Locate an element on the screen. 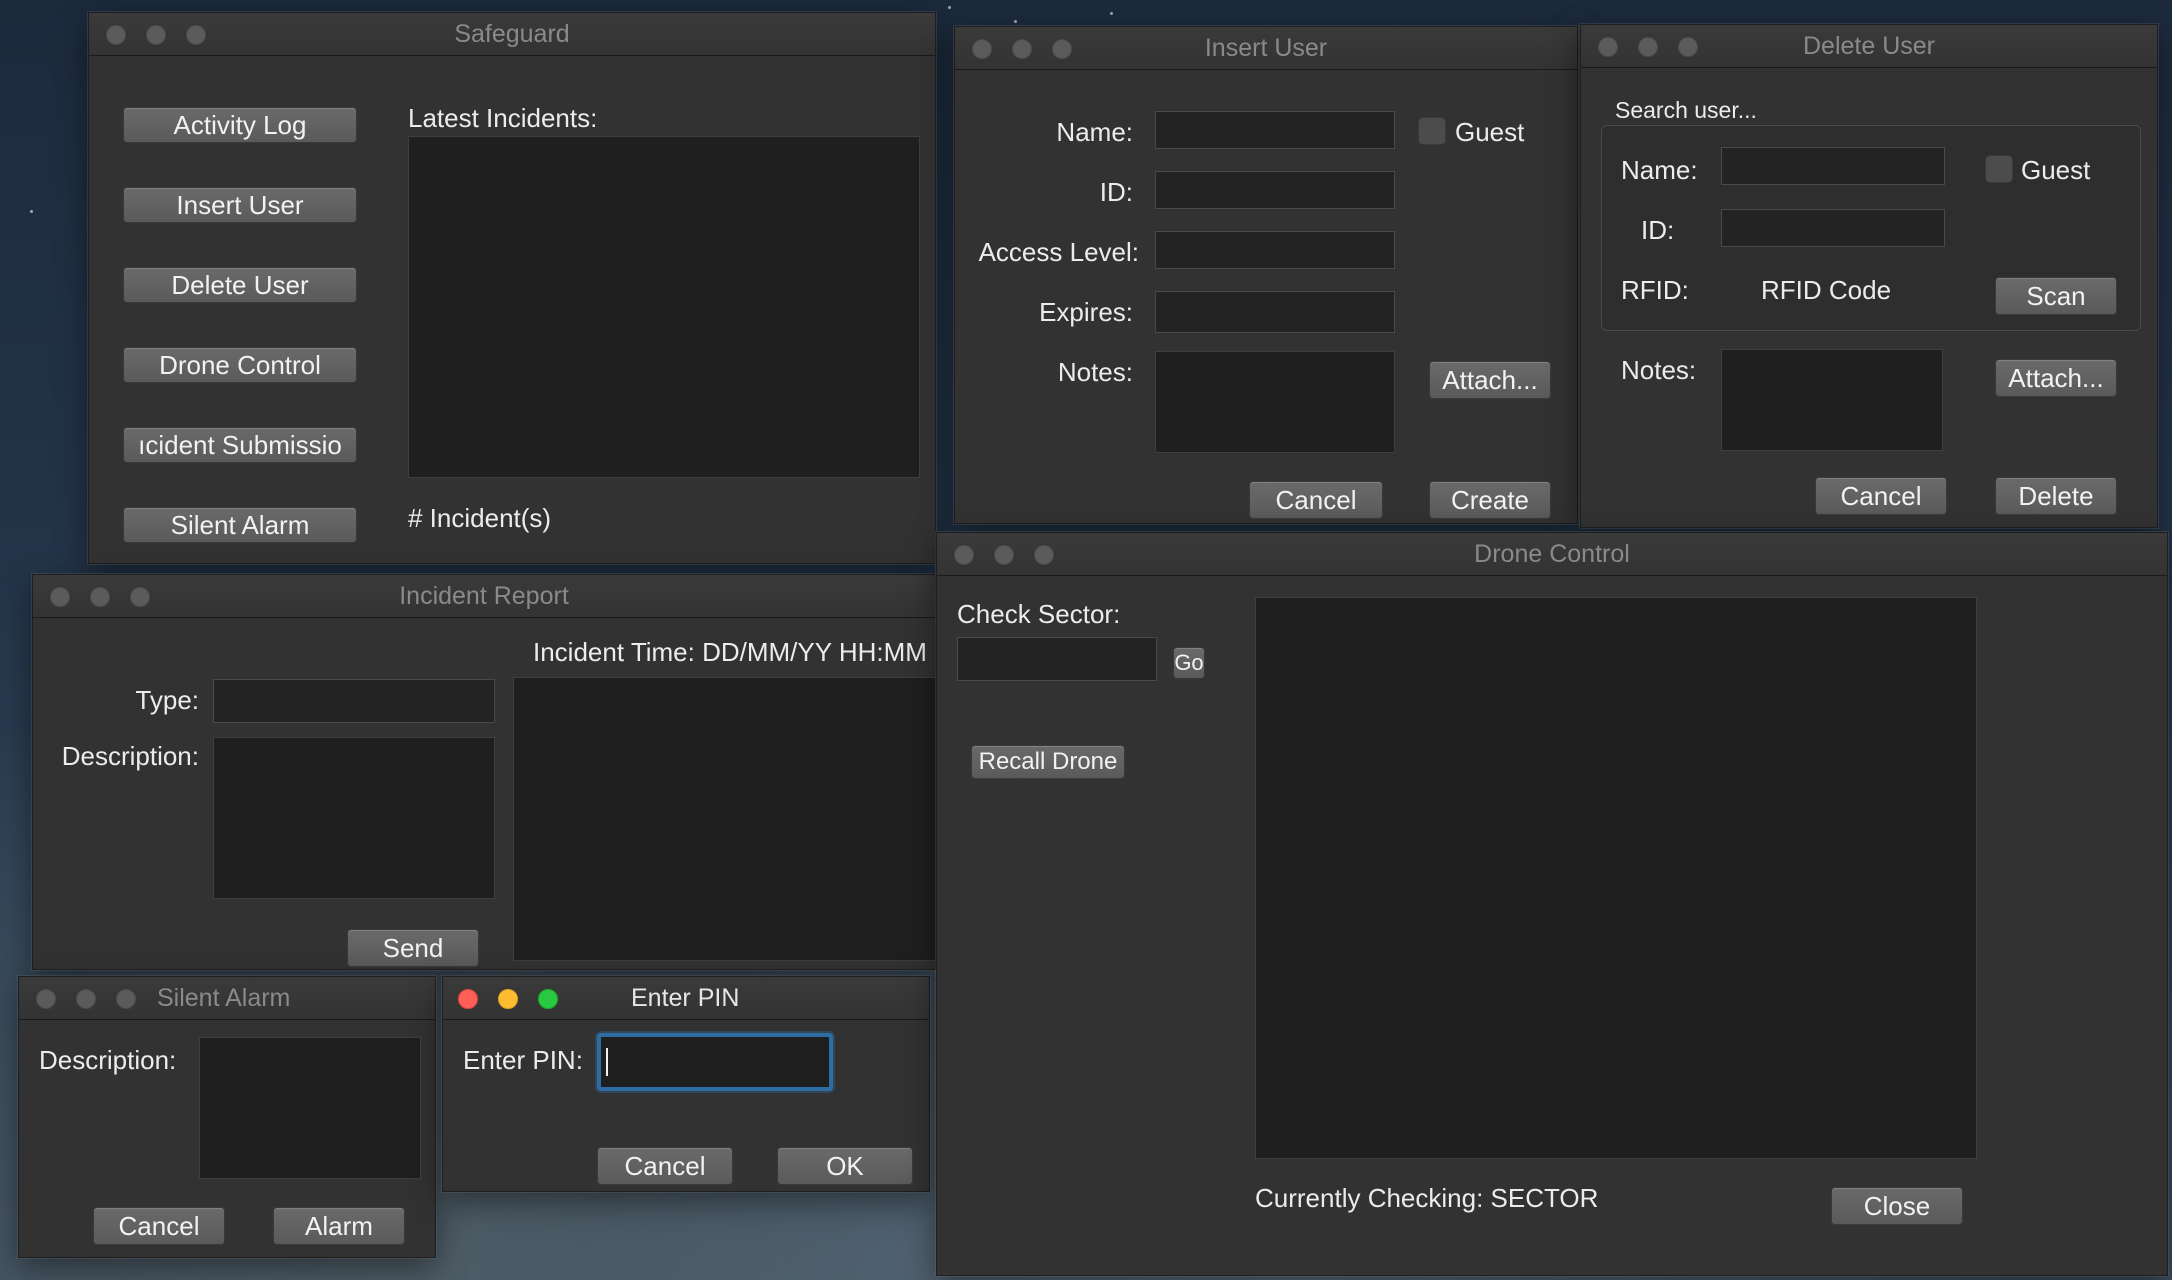 This screenshot has width=2172, height=1280. latest-incidents-list is located at coordinates (664, 307).